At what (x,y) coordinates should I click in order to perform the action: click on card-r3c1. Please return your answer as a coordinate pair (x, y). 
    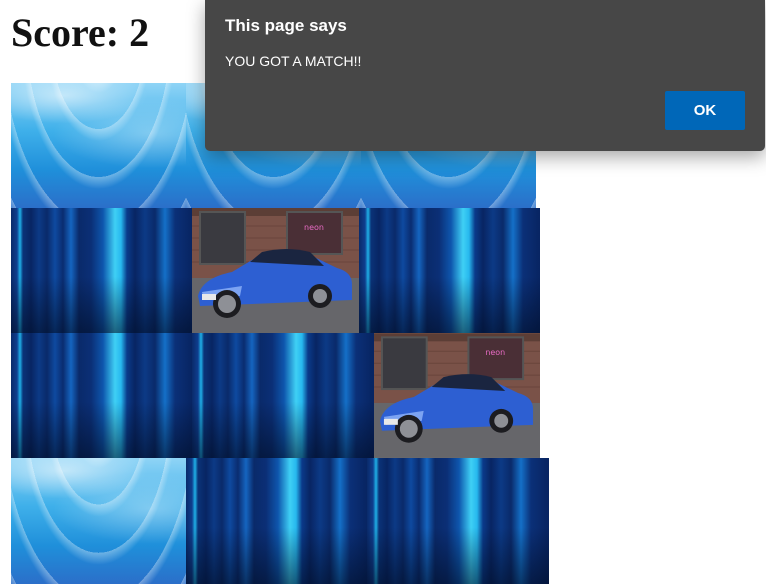
    Looking at the image, I should click on (101, 395).